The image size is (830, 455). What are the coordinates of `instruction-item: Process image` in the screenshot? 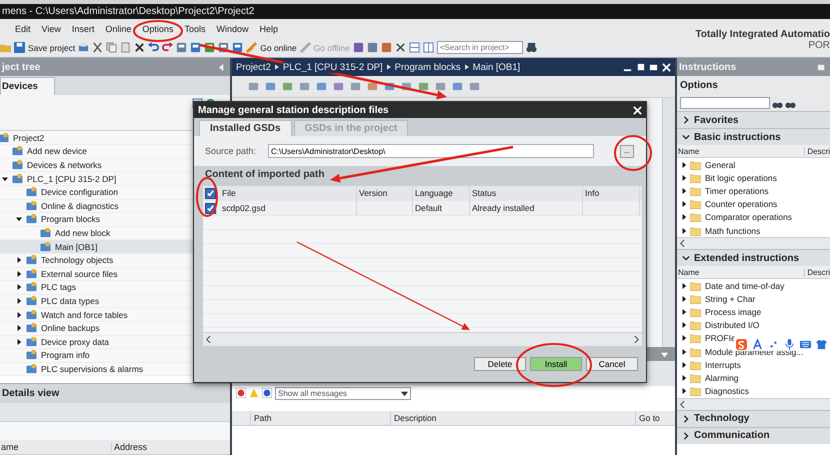 It's located at (753, 312).